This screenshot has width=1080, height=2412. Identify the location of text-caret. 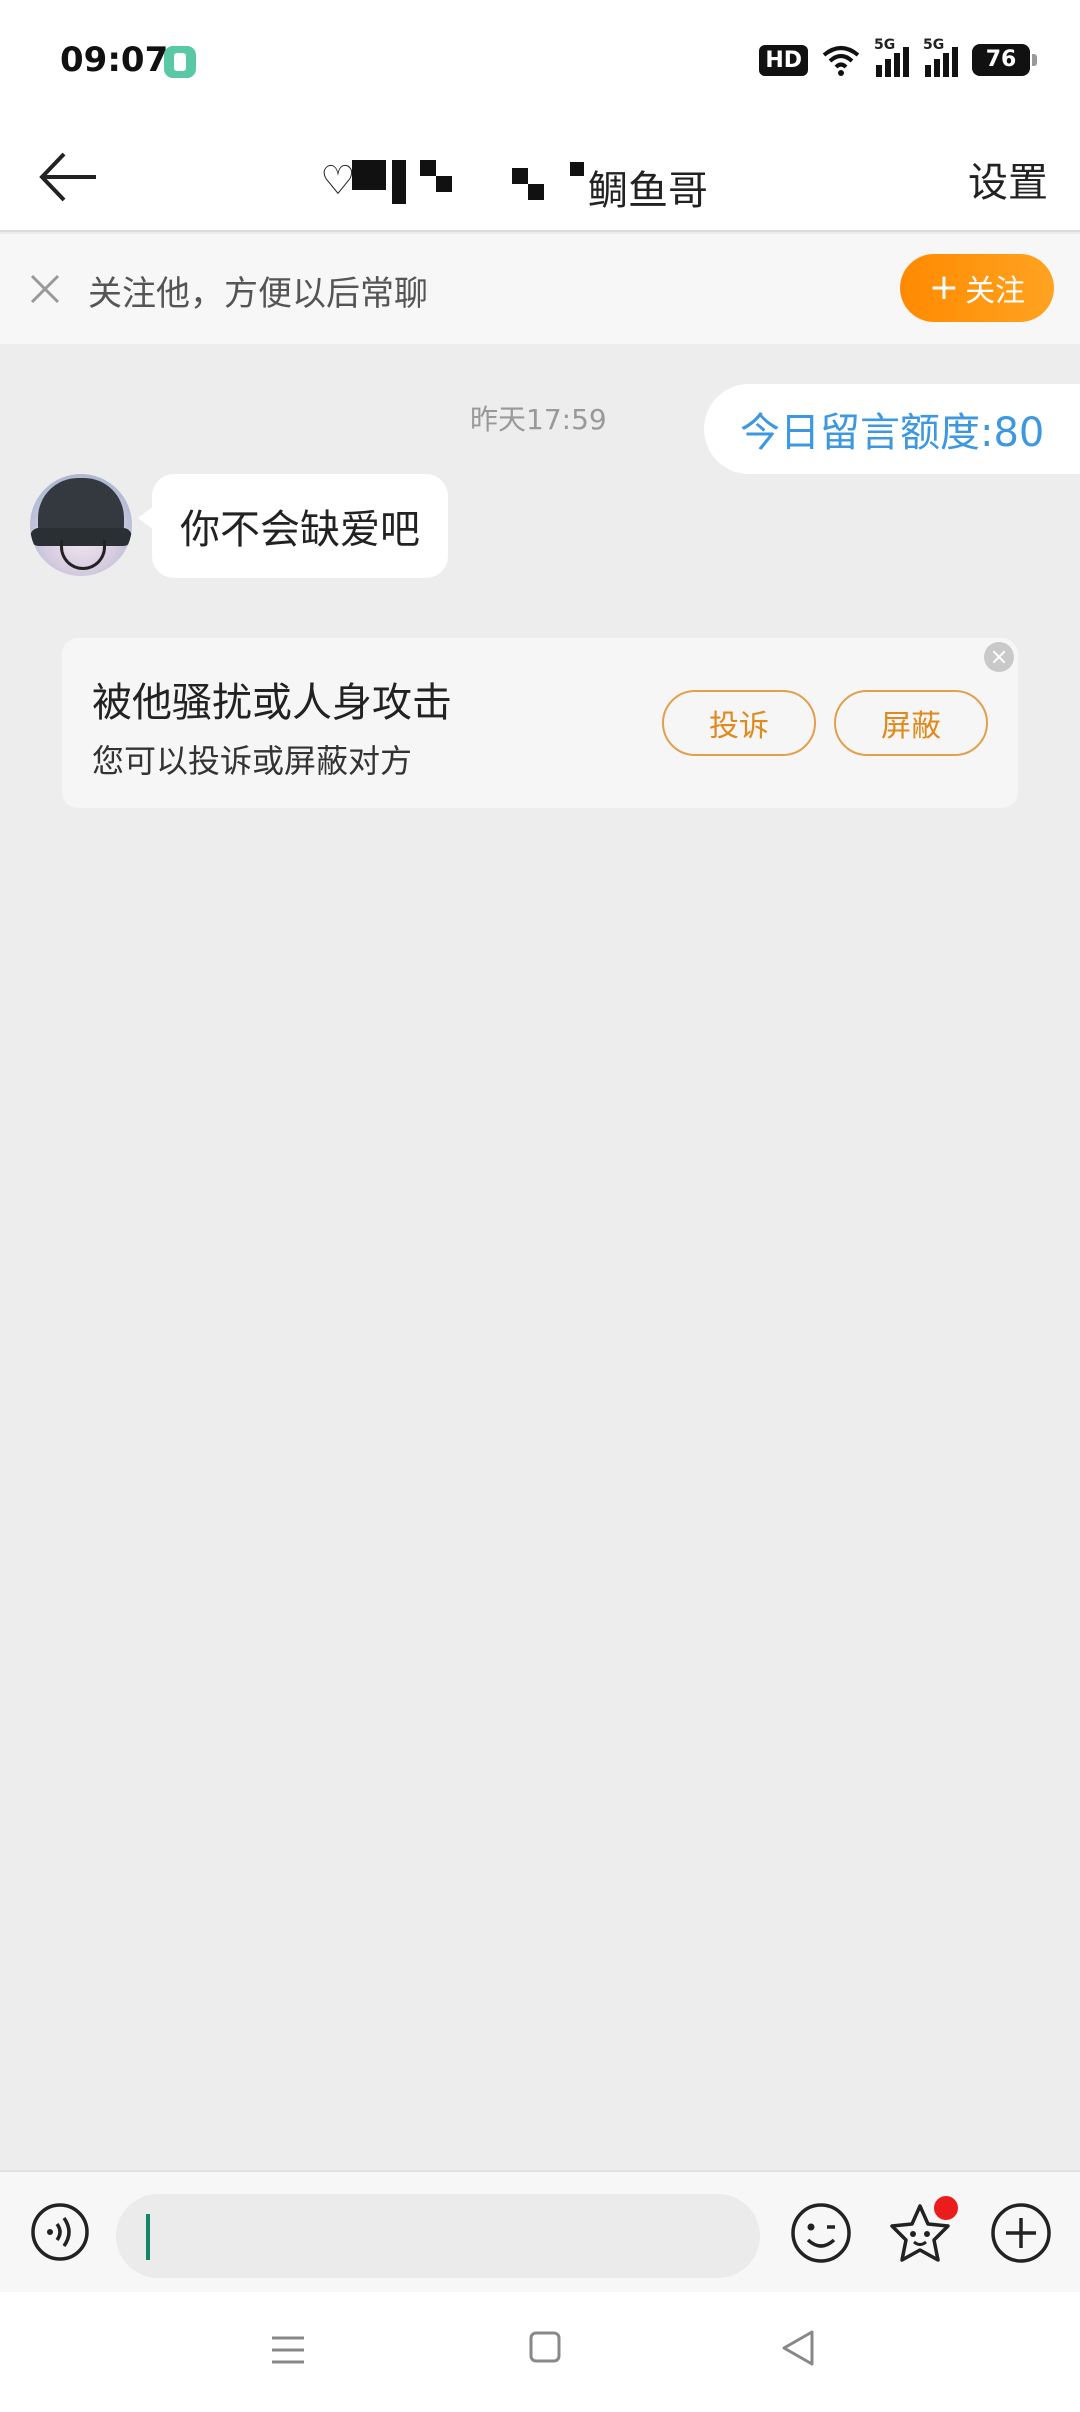
(148, 2237).